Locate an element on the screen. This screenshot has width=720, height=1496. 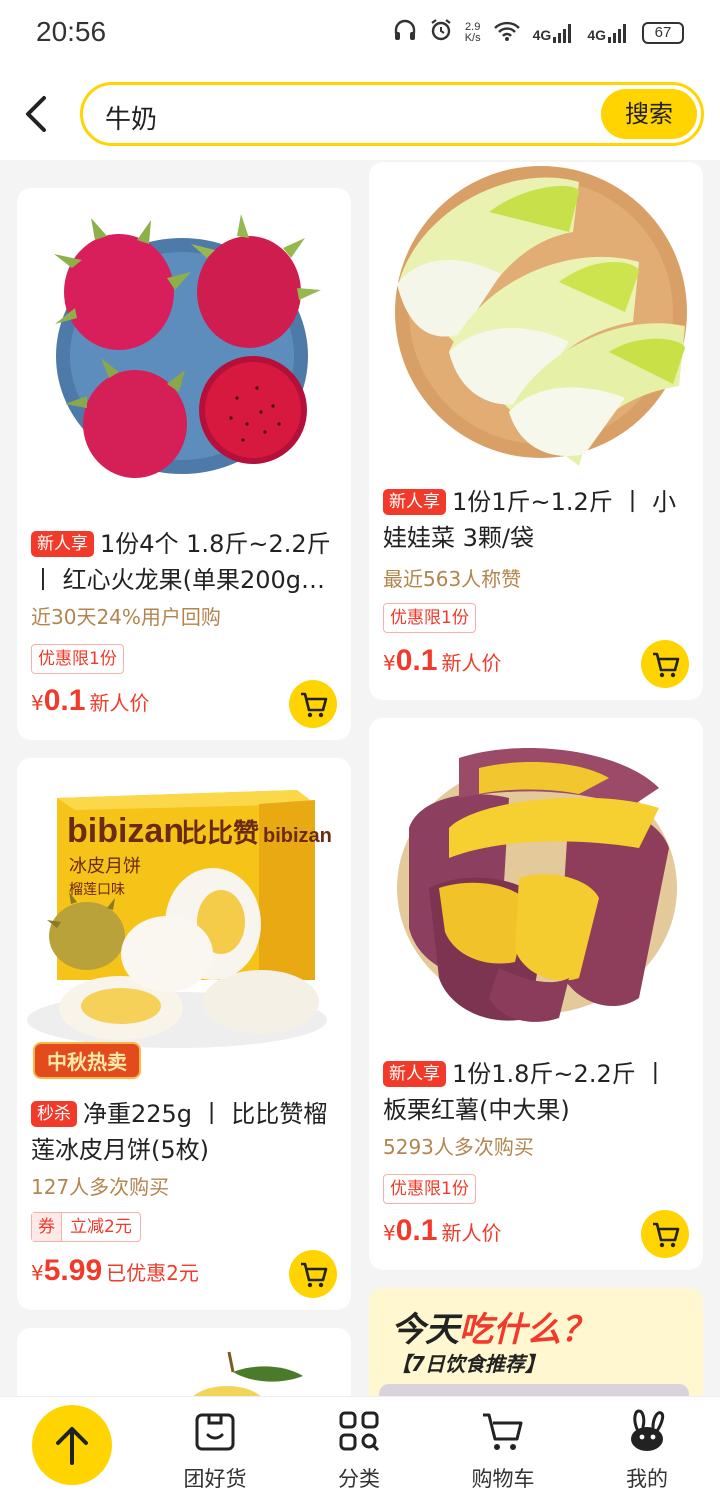
scroll-to-top-button is located at coordinates (72, 1445).